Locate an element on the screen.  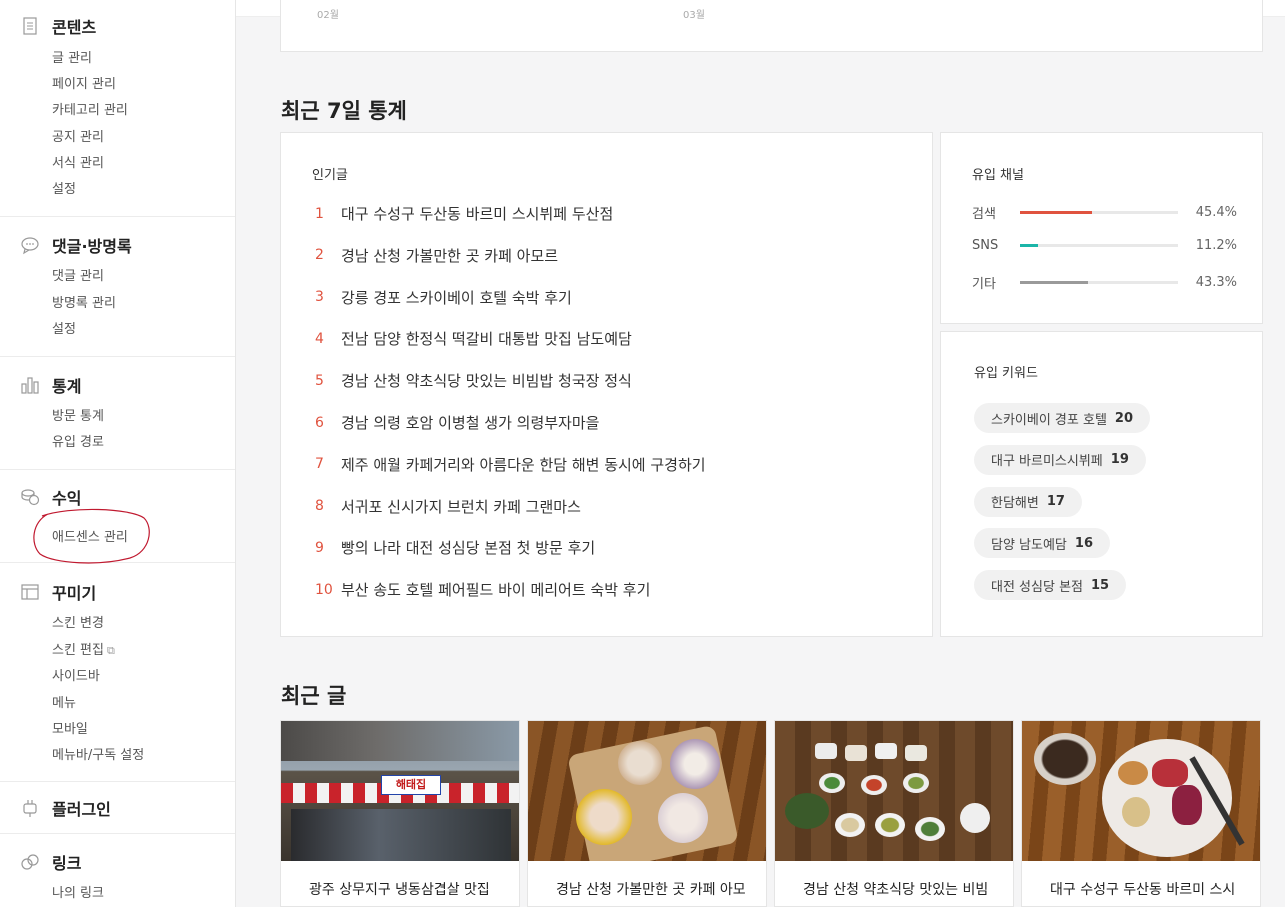
sidebar-section-header: 수익 is located at coordinates (50, 497).